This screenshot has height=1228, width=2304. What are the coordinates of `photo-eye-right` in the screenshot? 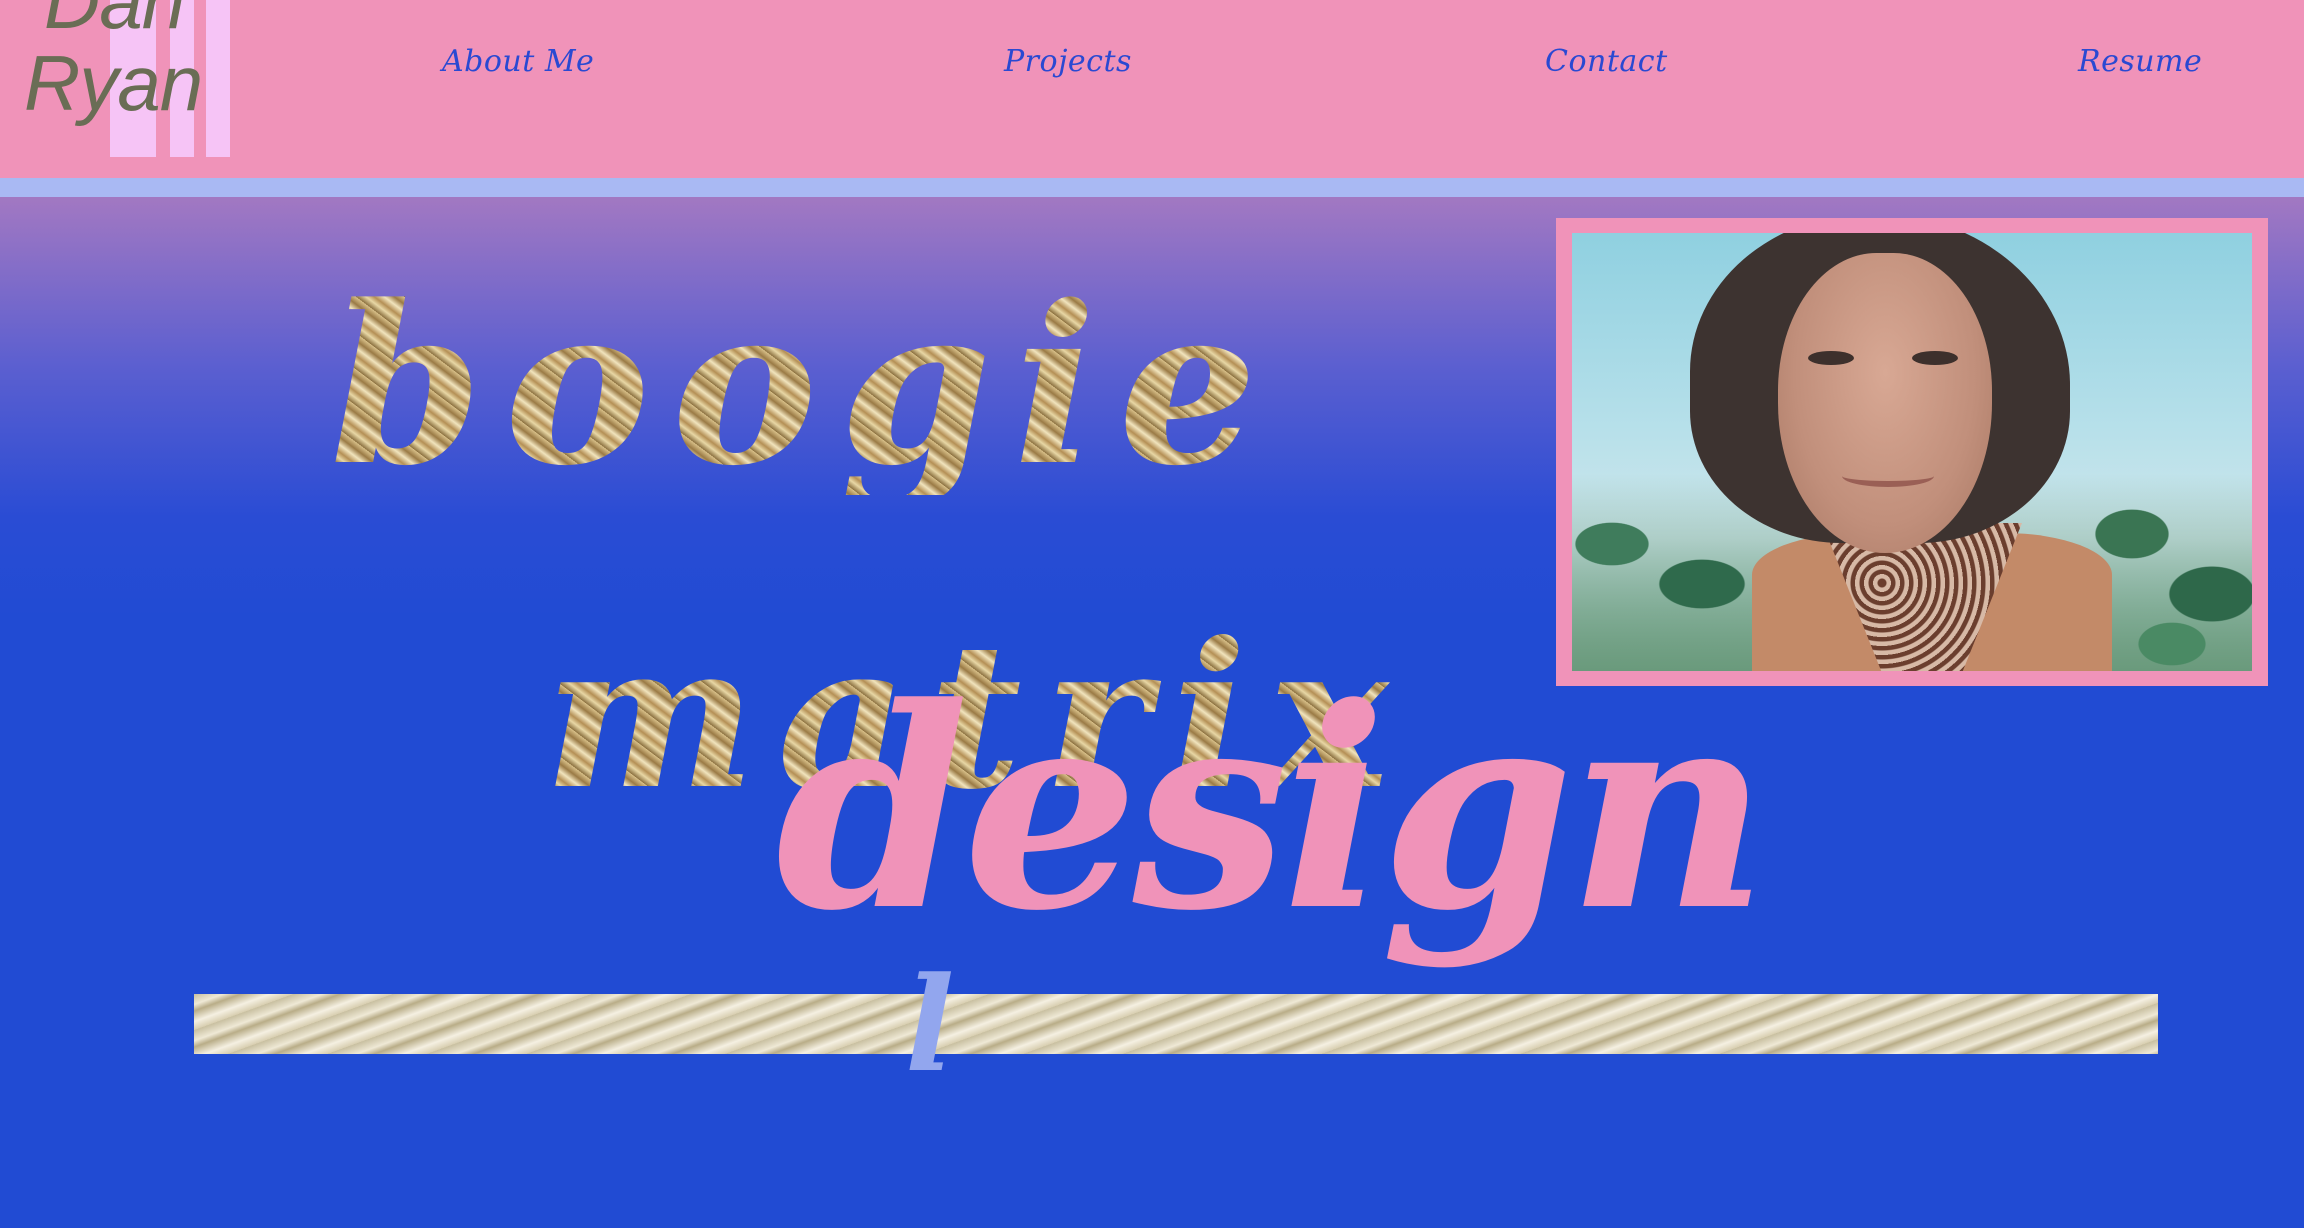 It's located at (1935, 358).